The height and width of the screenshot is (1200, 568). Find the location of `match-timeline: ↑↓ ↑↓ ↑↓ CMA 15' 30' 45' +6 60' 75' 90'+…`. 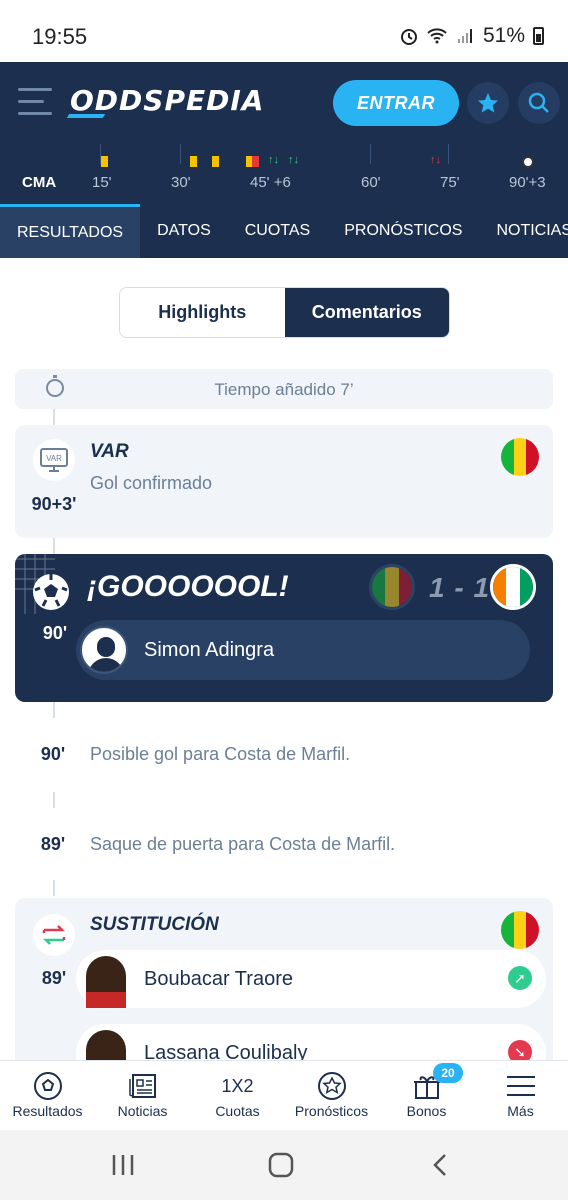

match-timeline: ↑↓ ↑↓ ↑↓ CMA 15' 30' 45' +6 60' 75' 90'+… is located at coordinates (284, 174).